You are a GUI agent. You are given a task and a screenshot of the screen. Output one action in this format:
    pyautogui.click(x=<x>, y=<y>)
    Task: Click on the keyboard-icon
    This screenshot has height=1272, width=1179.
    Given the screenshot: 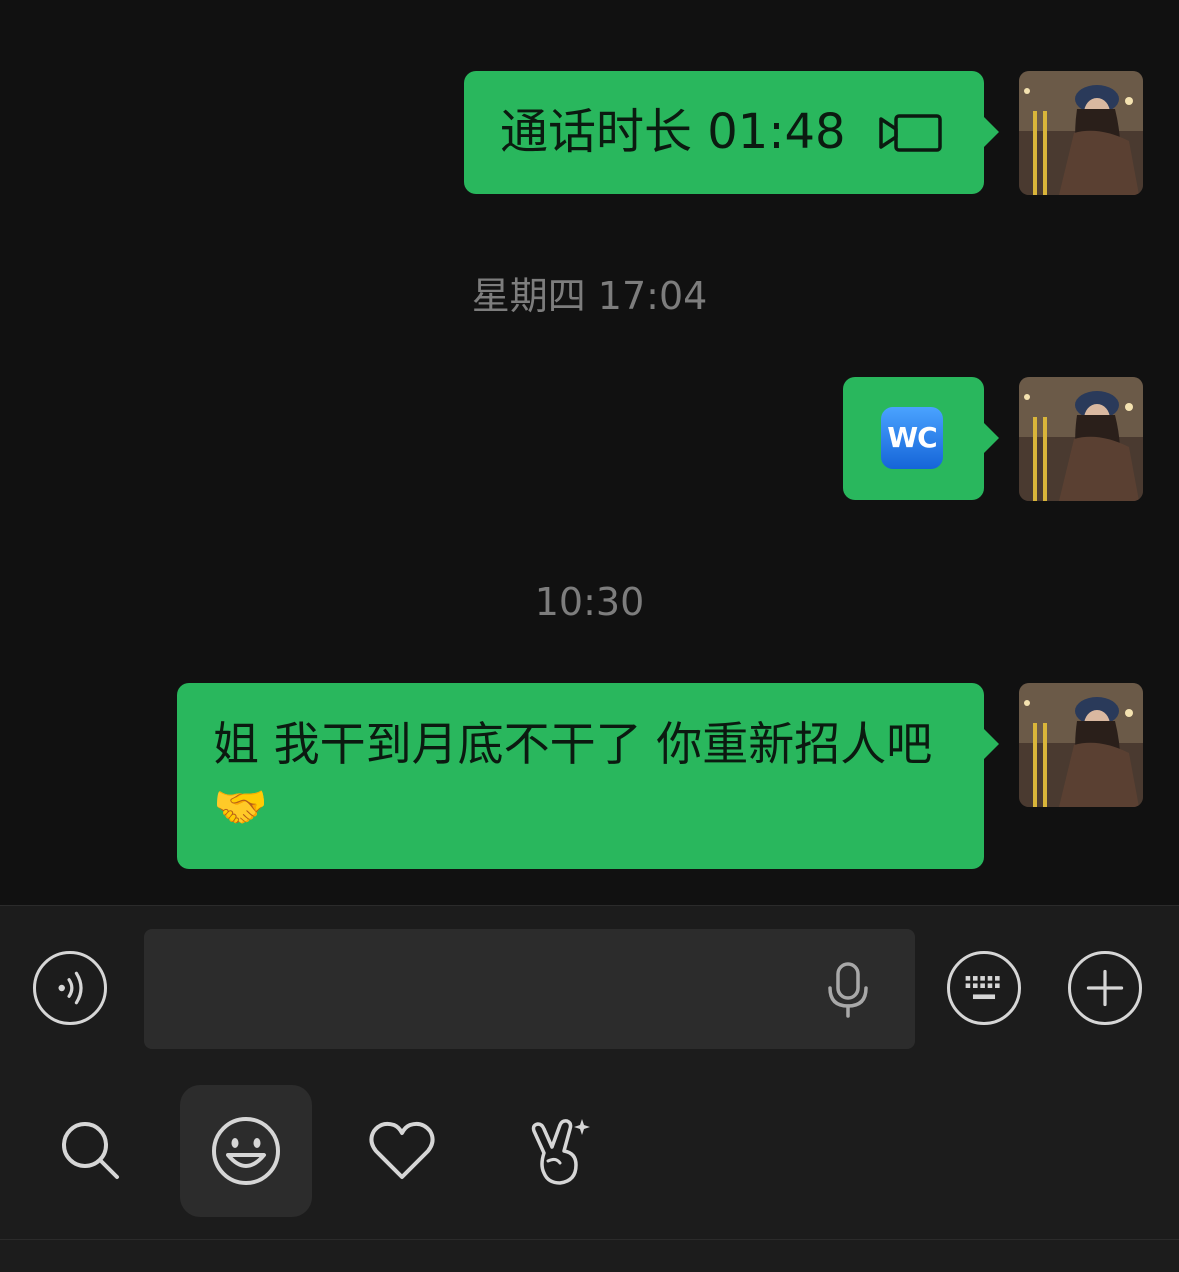 What is the action you would take?
    pyautogui.click(x=982, y=988)
    